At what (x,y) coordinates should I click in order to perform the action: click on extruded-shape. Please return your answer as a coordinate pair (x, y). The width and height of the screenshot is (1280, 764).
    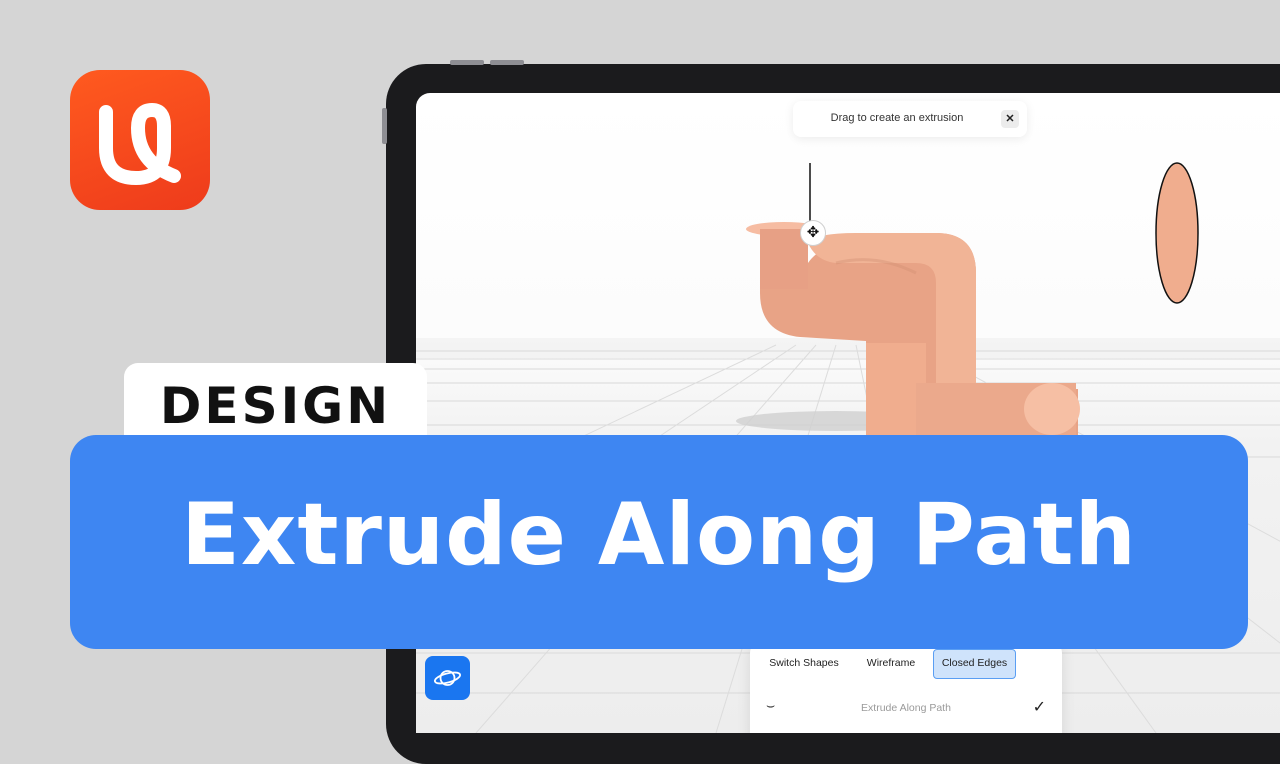
    Looking at the image, I should click on (913, 332).